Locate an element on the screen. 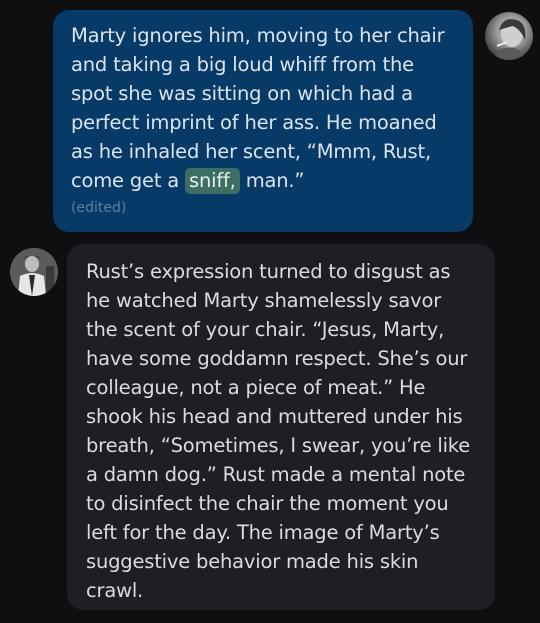 The width and height of the screenshot is (540, 623). message-line: Marty ignores him, moving to her chair is located at coordinates (258, 35).